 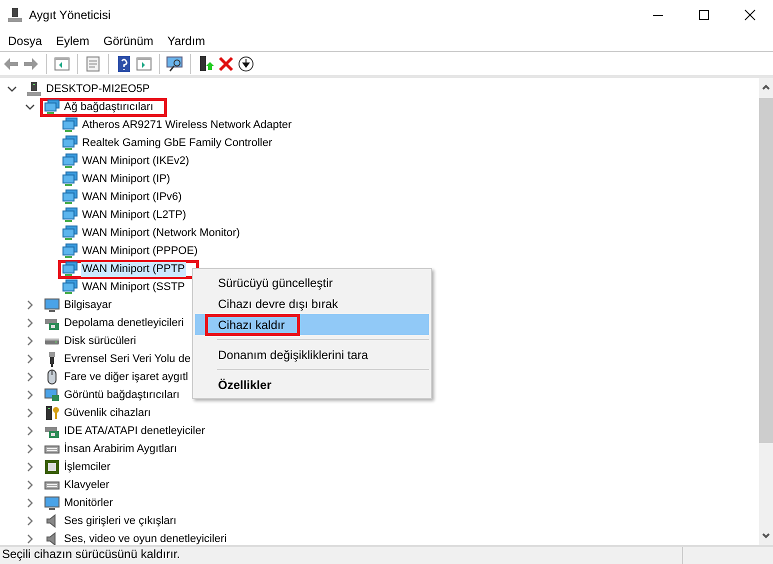 I want to click on tree-item: WAN Miniport (SSTP, so click(x=133, y=287).